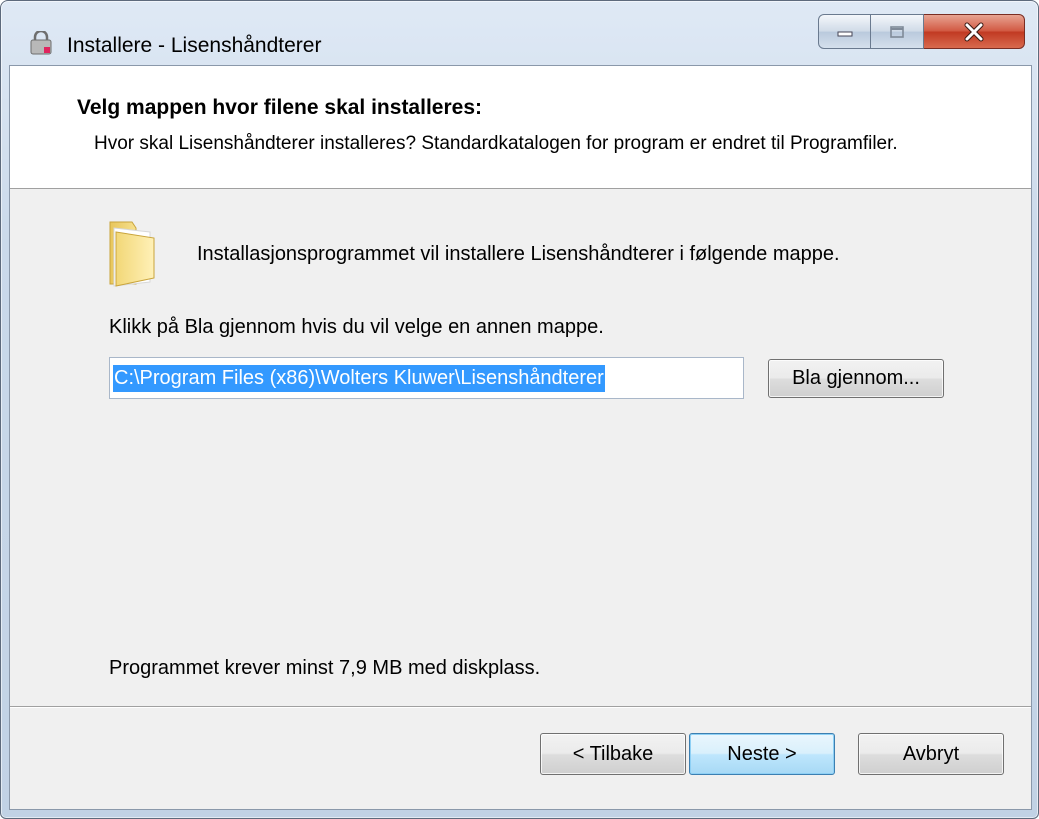 Image resolution: width=1039 pixels, height=819 pixels. I want to click on maximize-icon, so click(897, 31).